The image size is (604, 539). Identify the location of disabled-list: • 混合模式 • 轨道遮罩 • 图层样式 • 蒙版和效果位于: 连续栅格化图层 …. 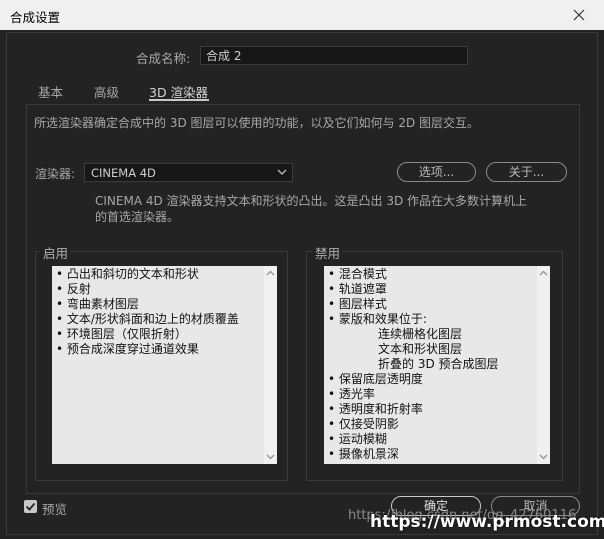
(437, 365).